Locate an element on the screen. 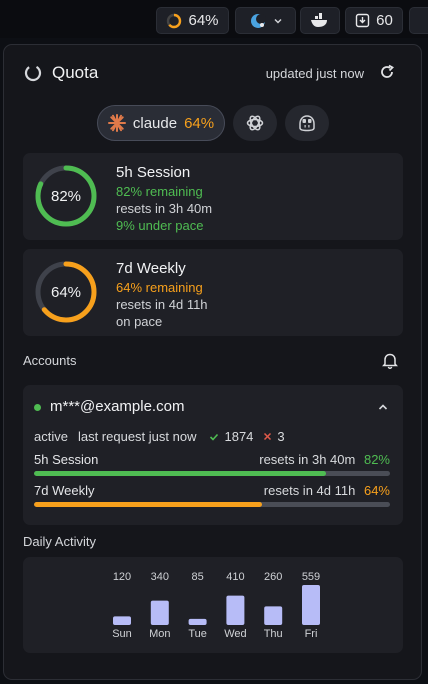 The image size is (428, 684). quota-ring-icon is located at coordinates (174, 20).